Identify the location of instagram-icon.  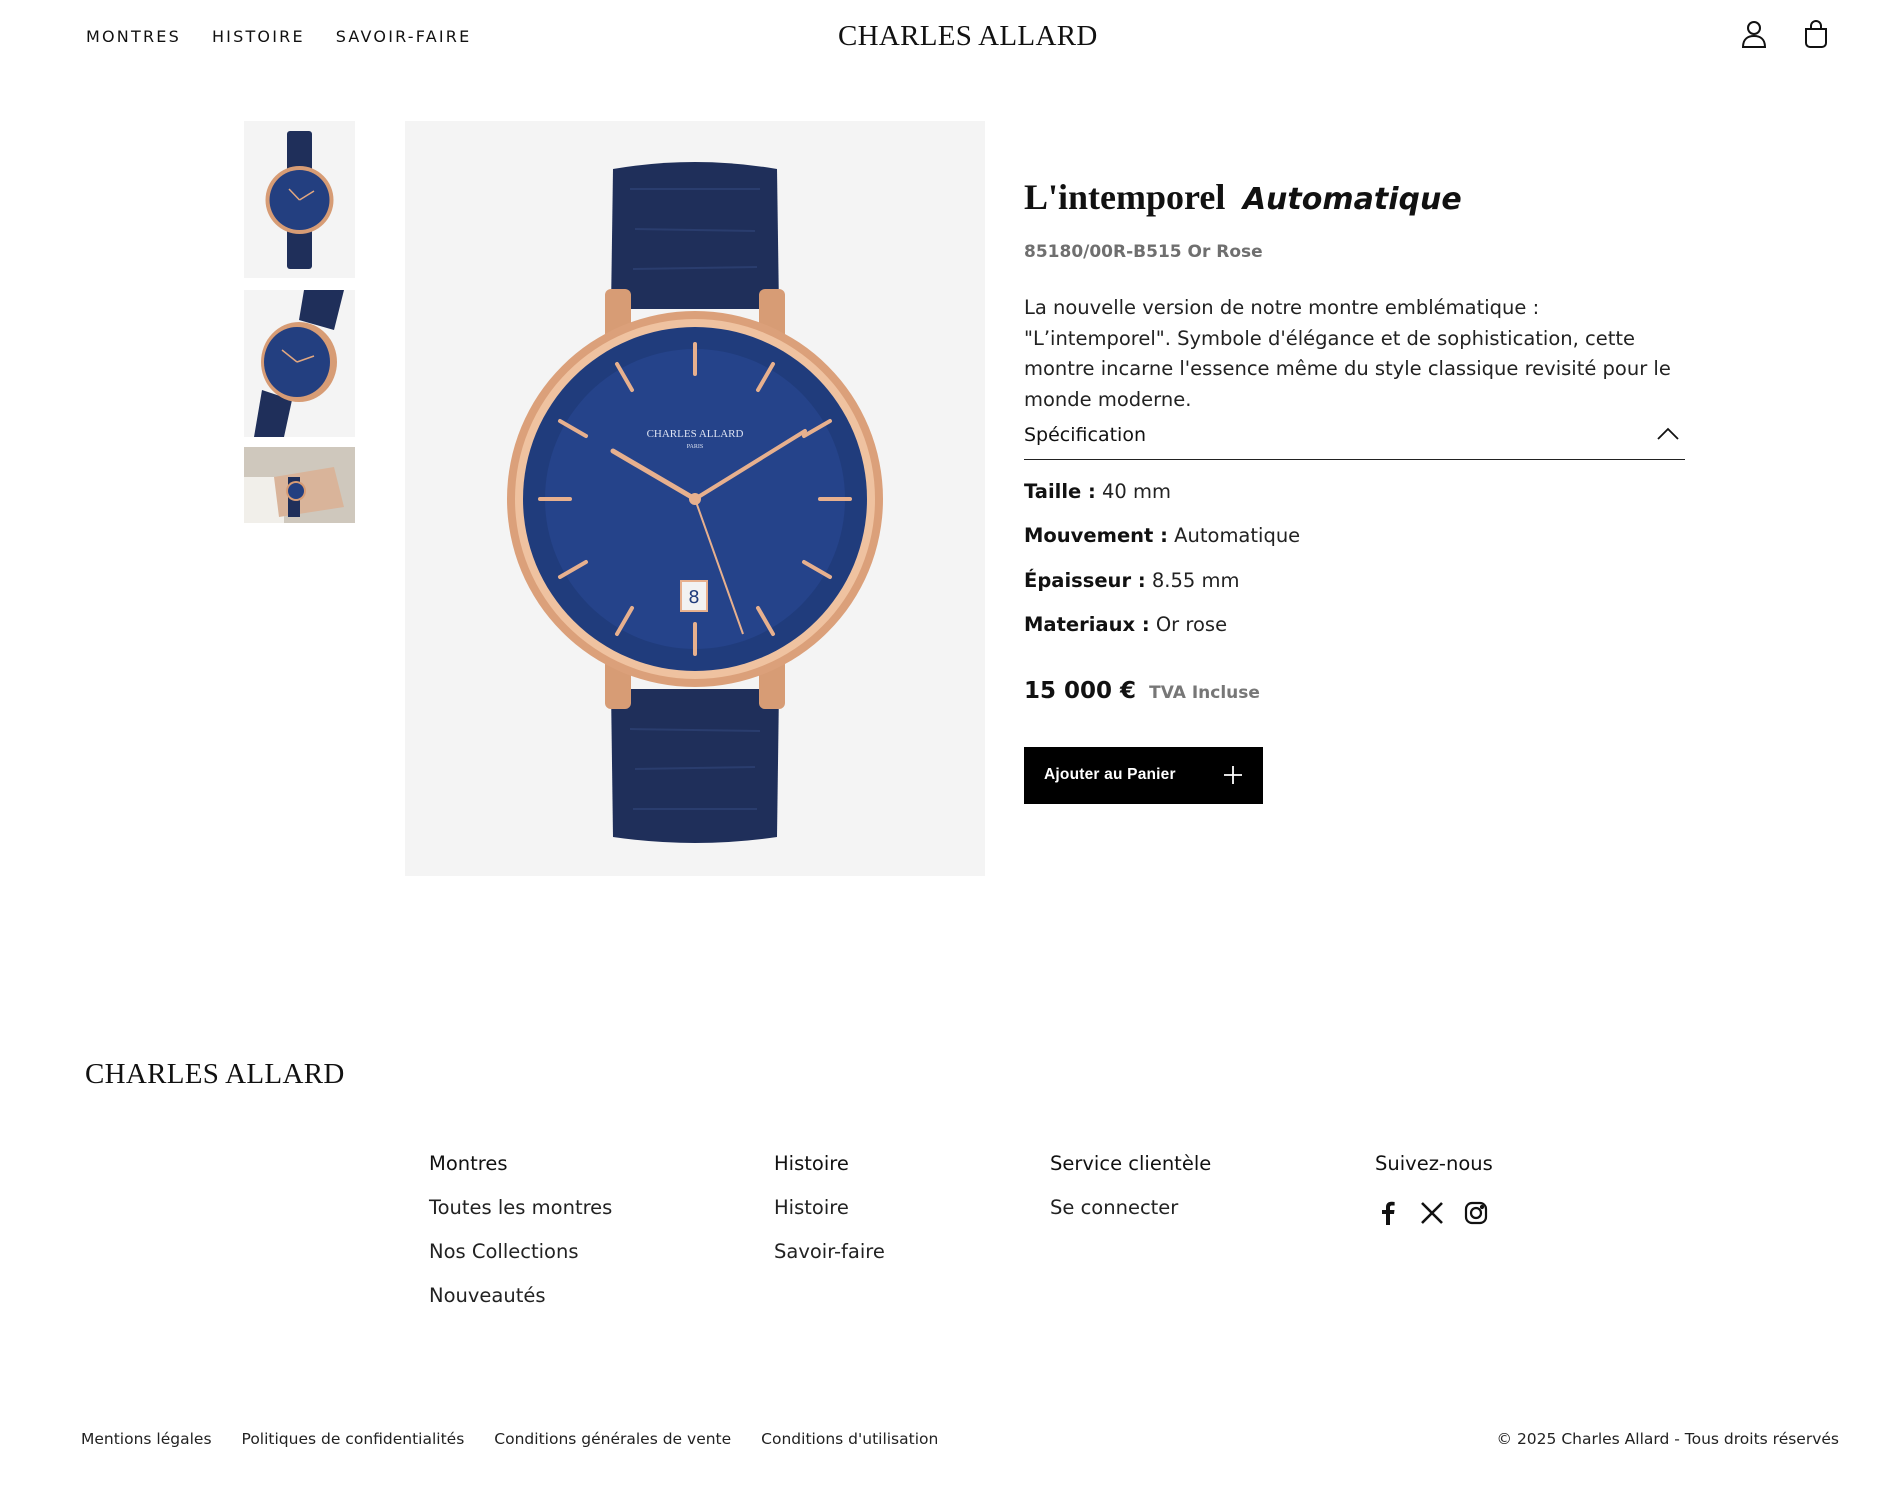
(1476, 1213).